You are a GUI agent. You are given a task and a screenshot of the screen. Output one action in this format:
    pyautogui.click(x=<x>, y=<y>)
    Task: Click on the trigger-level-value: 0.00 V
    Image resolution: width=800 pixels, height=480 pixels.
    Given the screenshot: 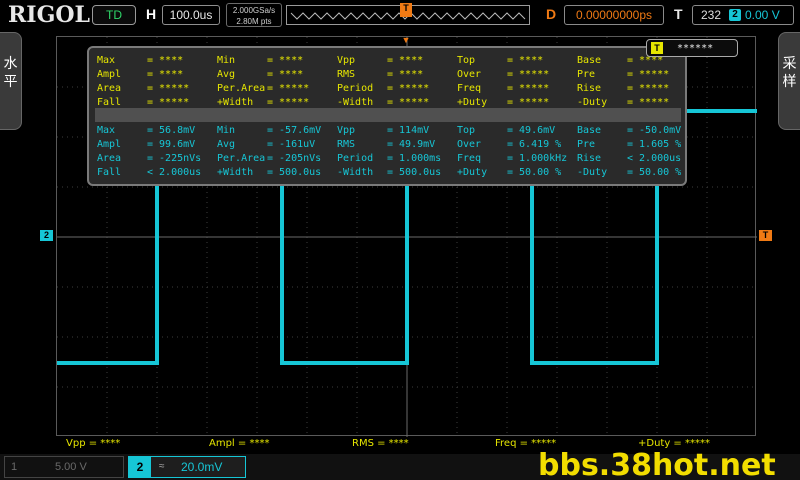 What is the action you would take?
    pyautogui.click(x=762, y=15)
    